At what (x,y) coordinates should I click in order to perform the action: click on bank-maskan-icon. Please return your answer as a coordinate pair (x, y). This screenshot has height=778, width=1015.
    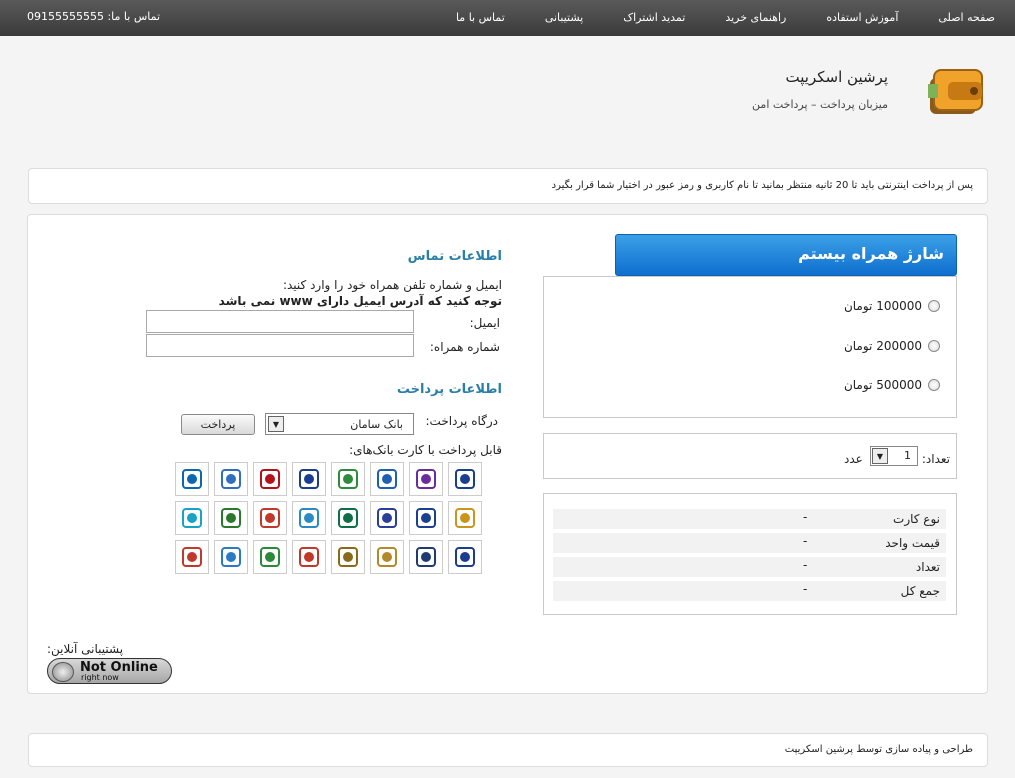
    Looking at the image, I should click on (348, 557).